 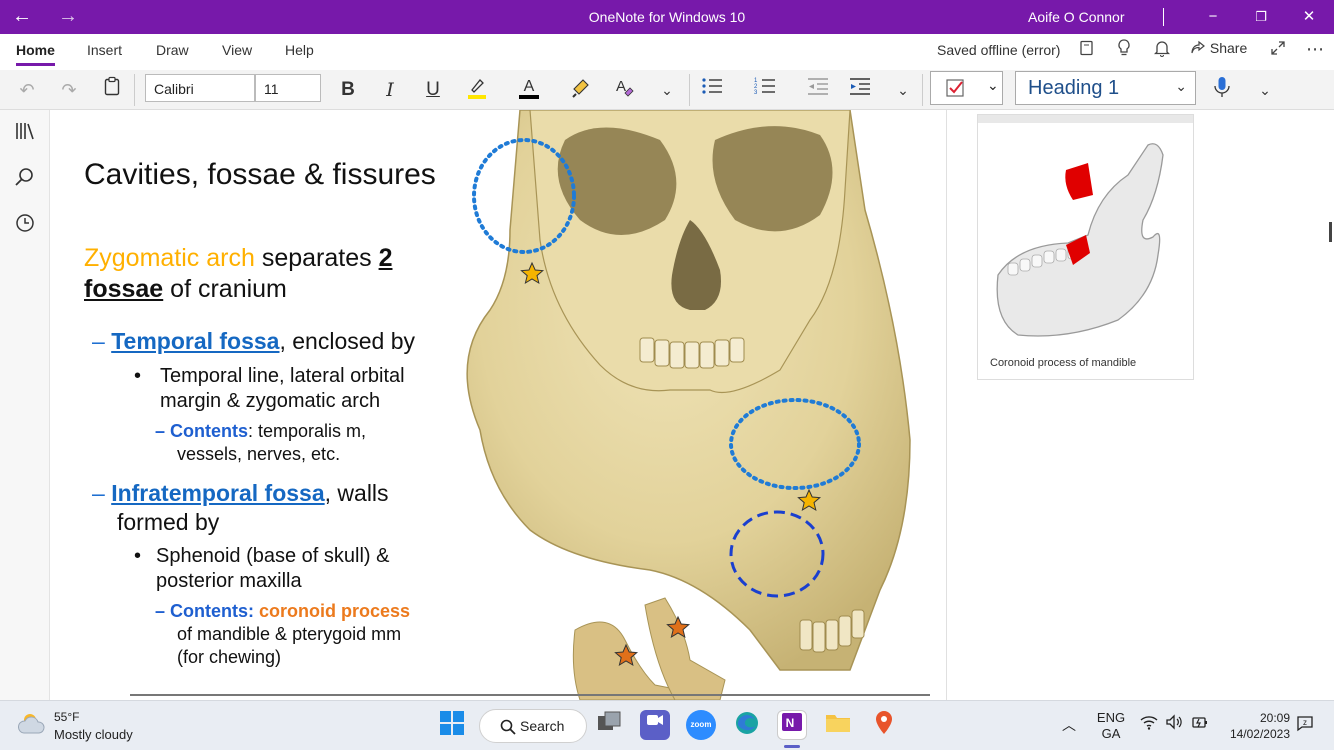 I want to click on clear-formatting-icon: A, so click(x=624, y=90).